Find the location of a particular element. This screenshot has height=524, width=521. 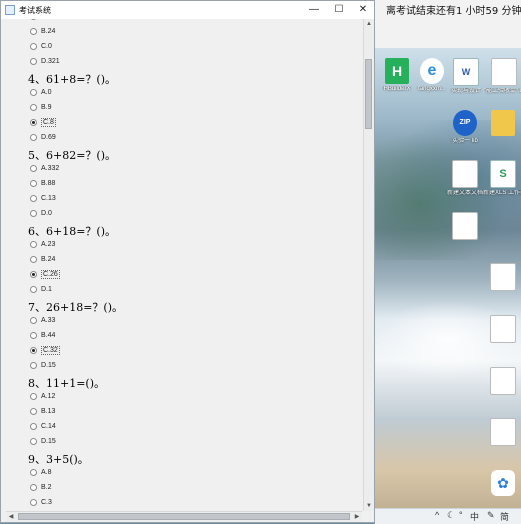

answer-option: C.14 is located at coordinates (43, 429).